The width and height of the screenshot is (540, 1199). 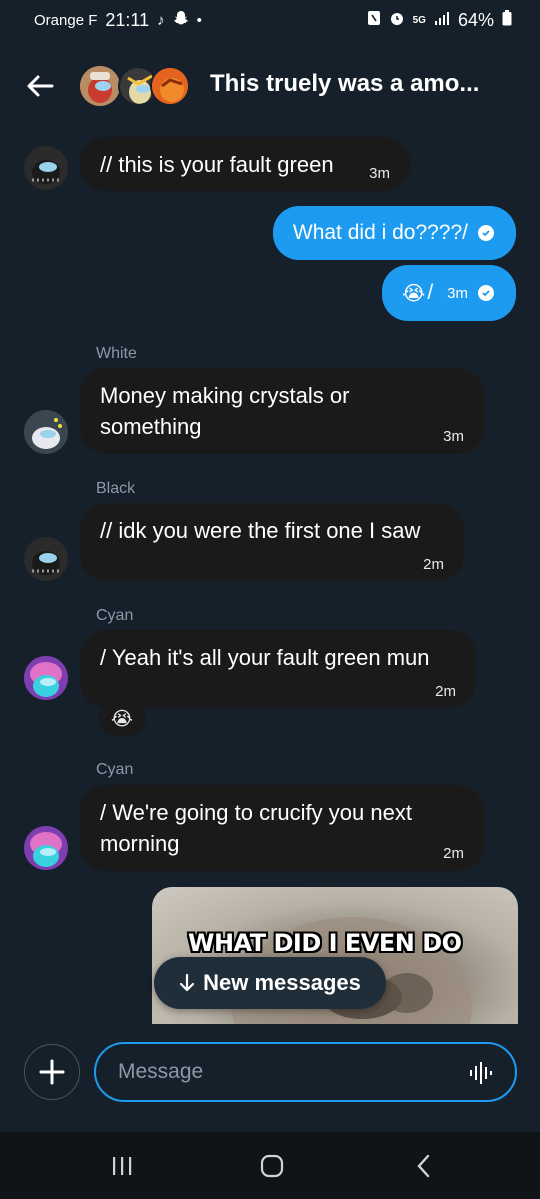 What do you see at coordinates (374, 20) in the screenshot?
I see `nfc-icon` at bounding box center [374, 20].